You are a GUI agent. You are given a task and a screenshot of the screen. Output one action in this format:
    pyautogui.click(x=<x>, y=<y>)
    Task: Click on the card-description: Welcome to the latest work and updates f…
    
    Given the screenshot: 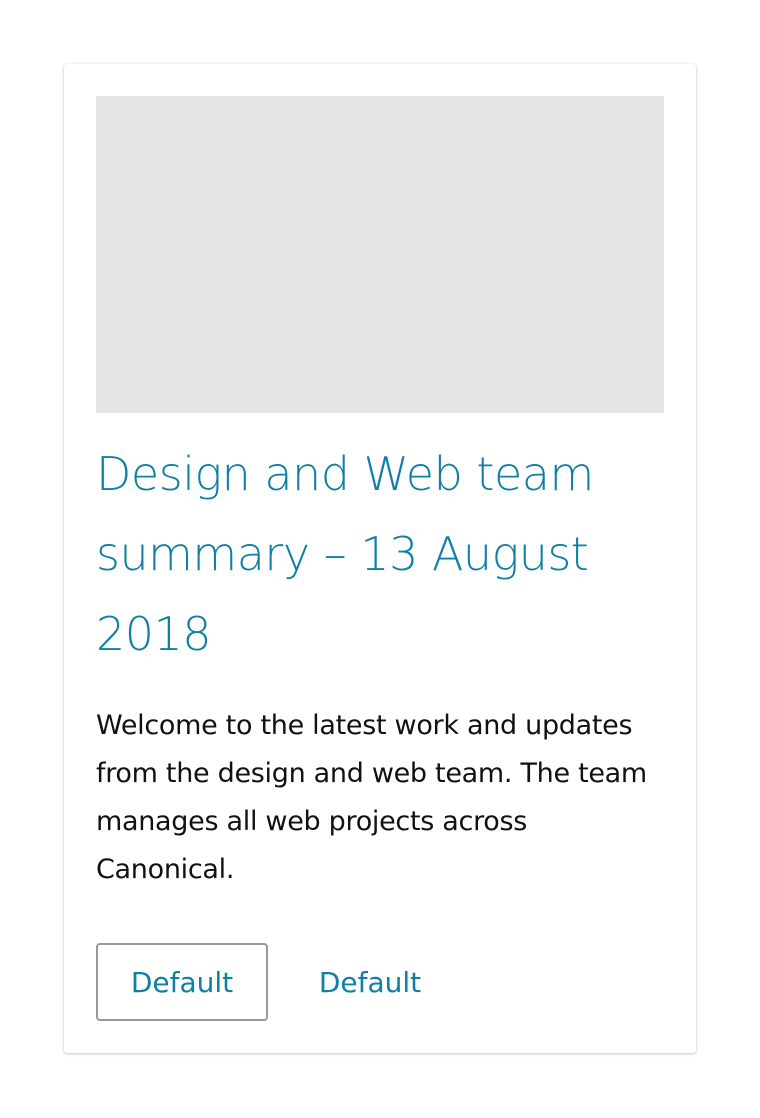 What is the action you would take?
    pyautogui.click(x=371, y=797)
    